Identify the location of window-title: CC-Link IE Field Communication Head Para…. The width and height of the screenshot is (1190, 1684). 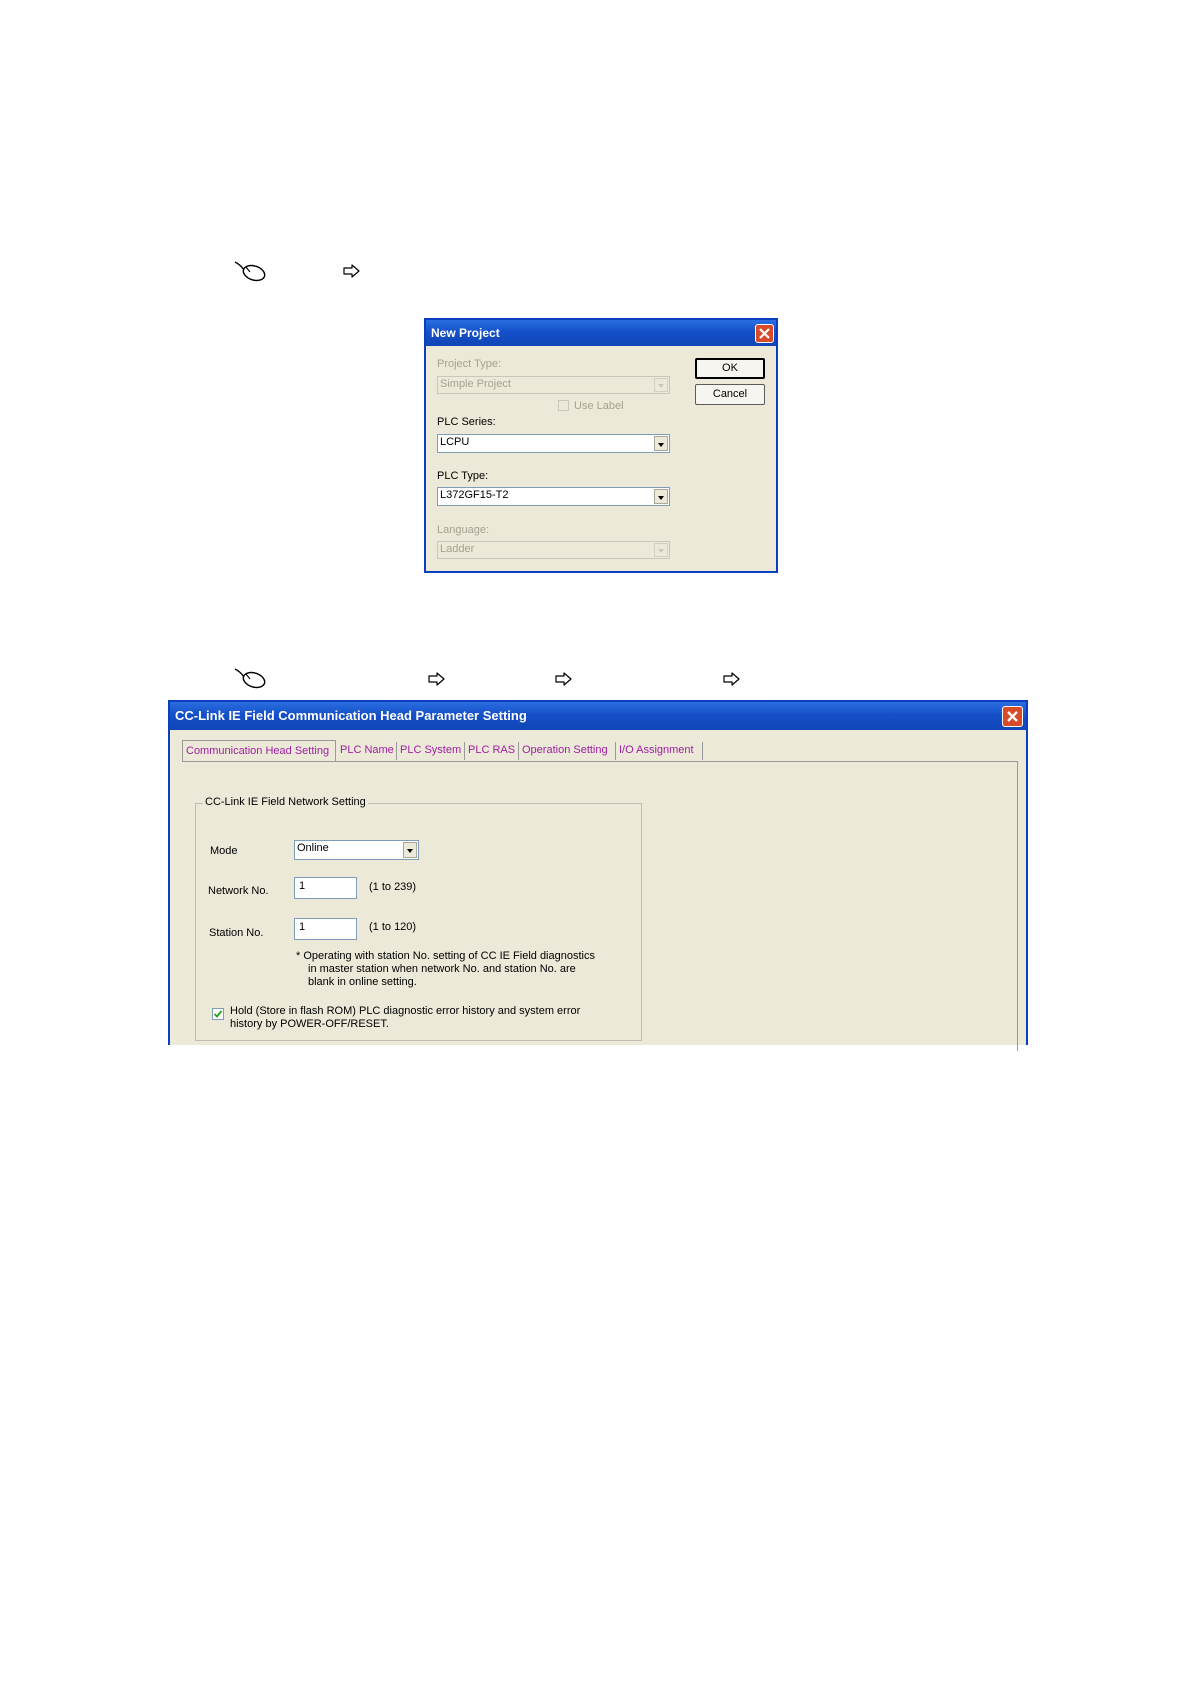
(351, 715).